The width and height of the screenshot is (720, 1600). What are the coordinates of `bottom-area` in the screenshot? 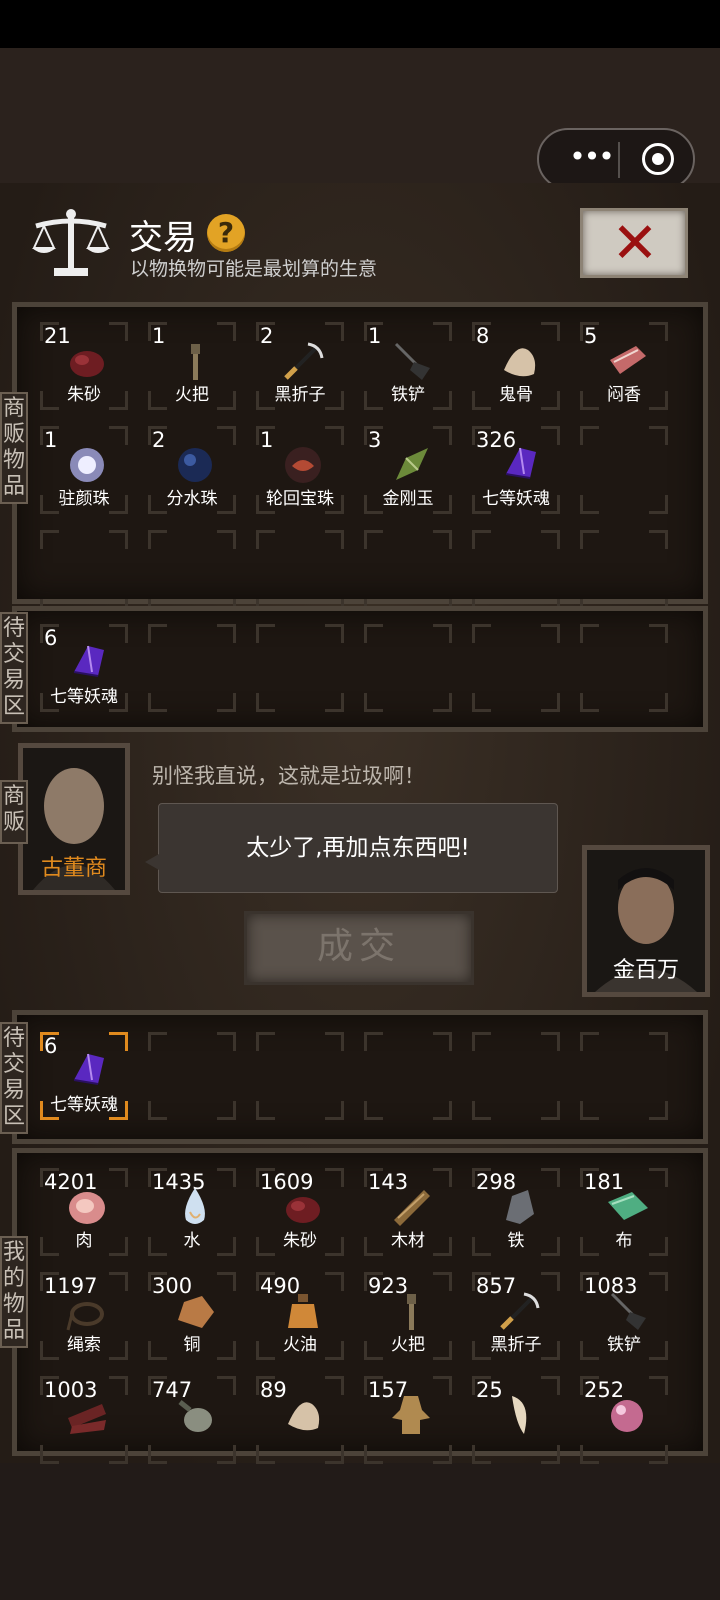 It's located at (360, 1531).